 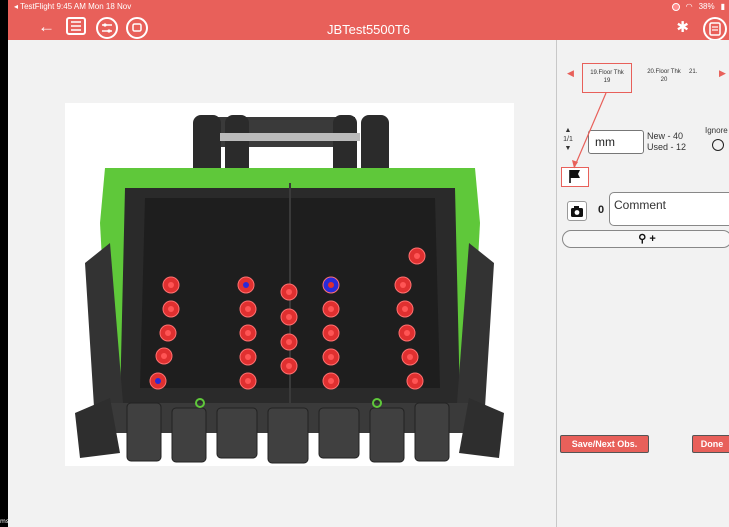 What do you see at coordinates (703, 78) in the screenshot?
I see `tab-21: 21.` at bounding box center [703, 78].